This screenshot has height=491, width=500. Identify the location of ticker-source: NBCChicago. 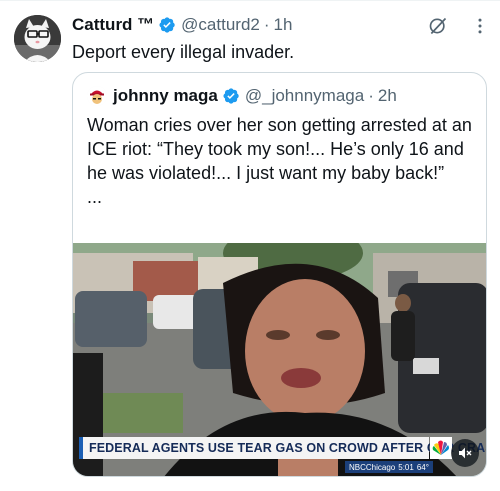
(372, 467).